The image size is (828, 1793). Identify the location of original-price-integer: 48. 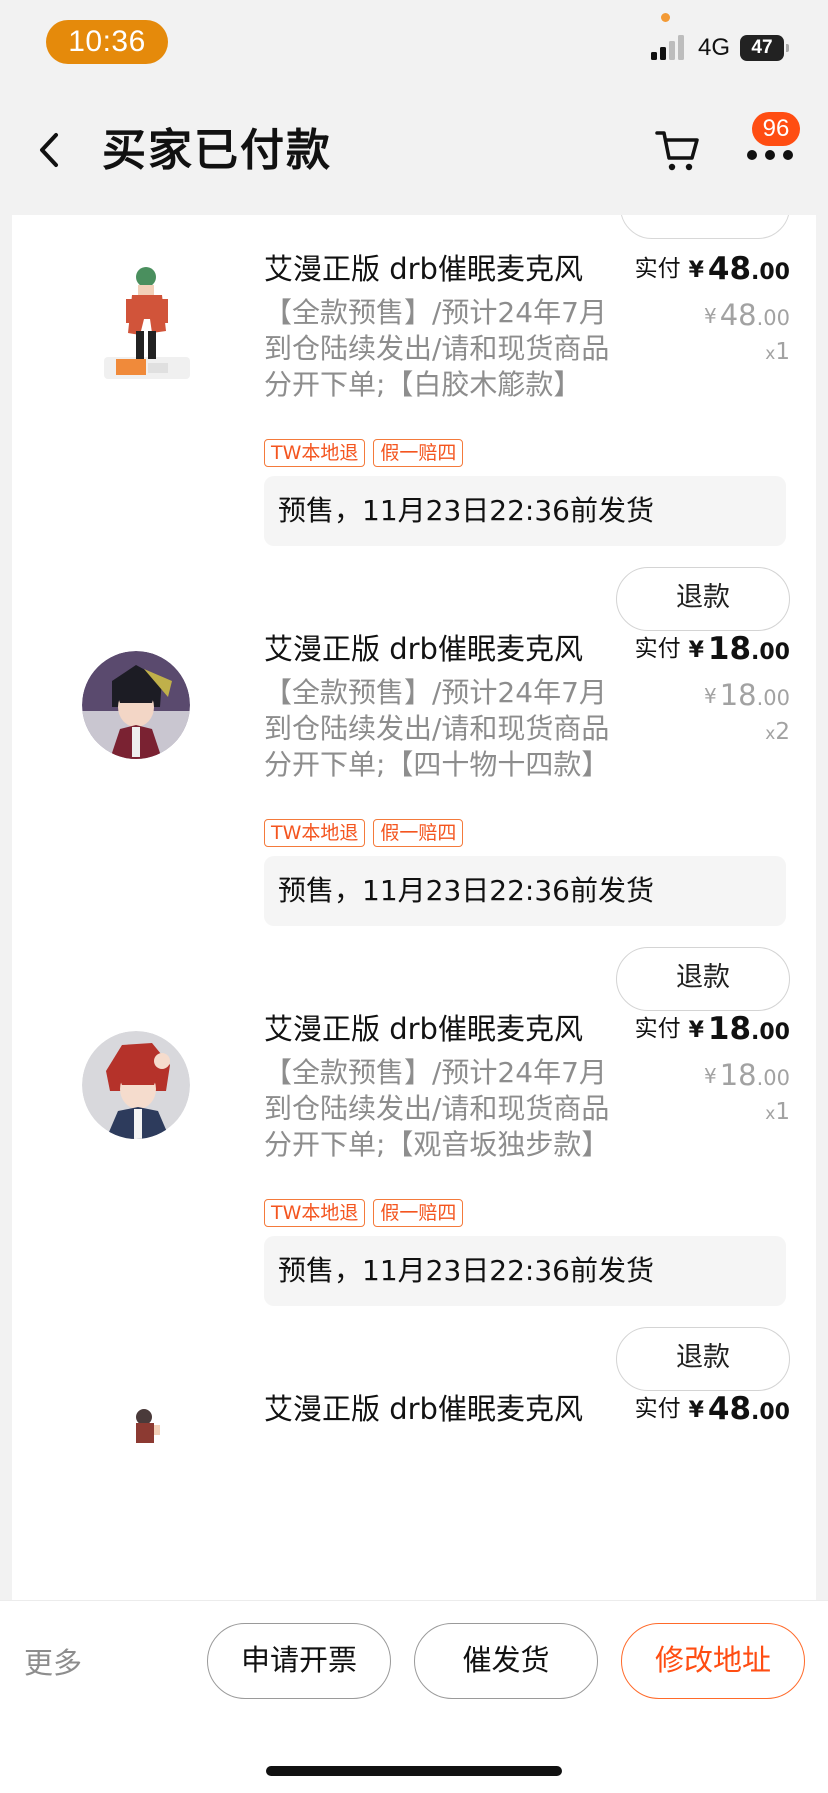
(738, 315).